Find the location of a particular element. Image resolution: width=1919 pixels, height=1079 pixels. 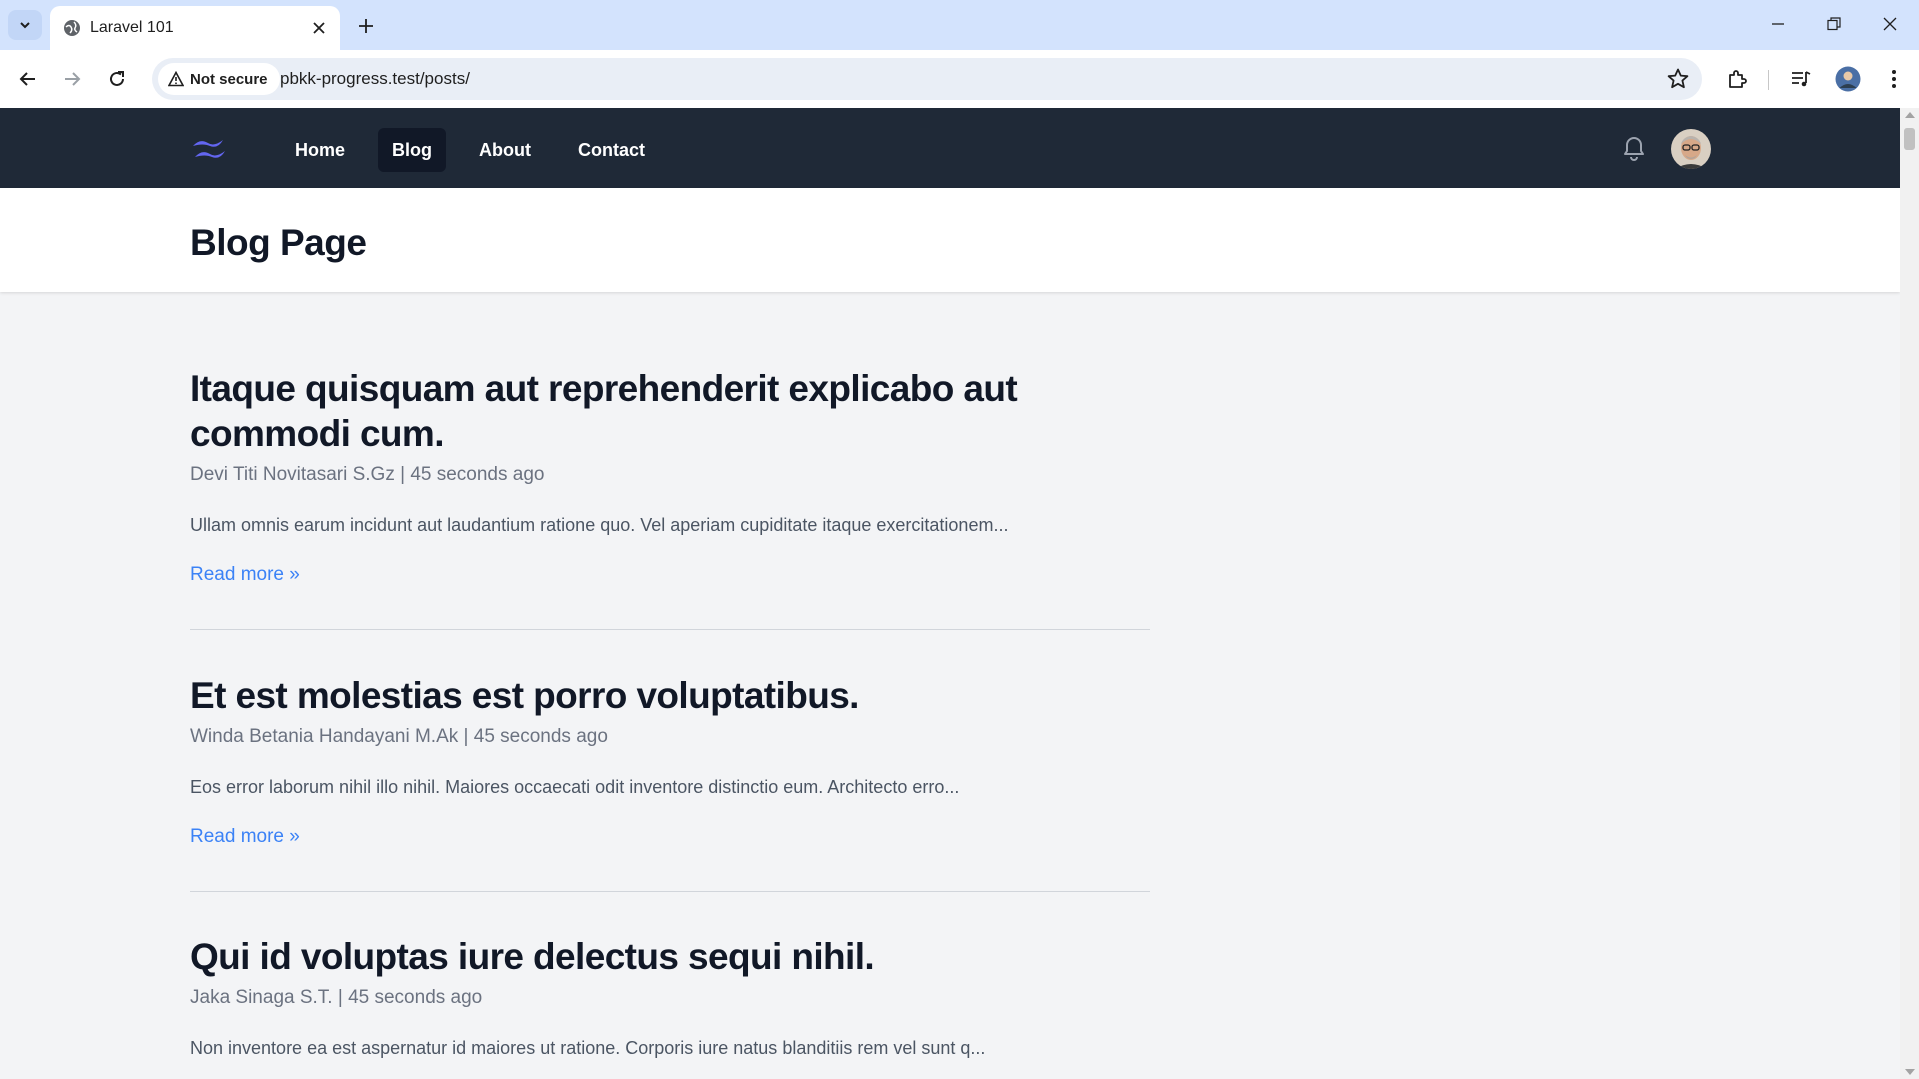

new-tab-button is located at coordinates (366, 26).